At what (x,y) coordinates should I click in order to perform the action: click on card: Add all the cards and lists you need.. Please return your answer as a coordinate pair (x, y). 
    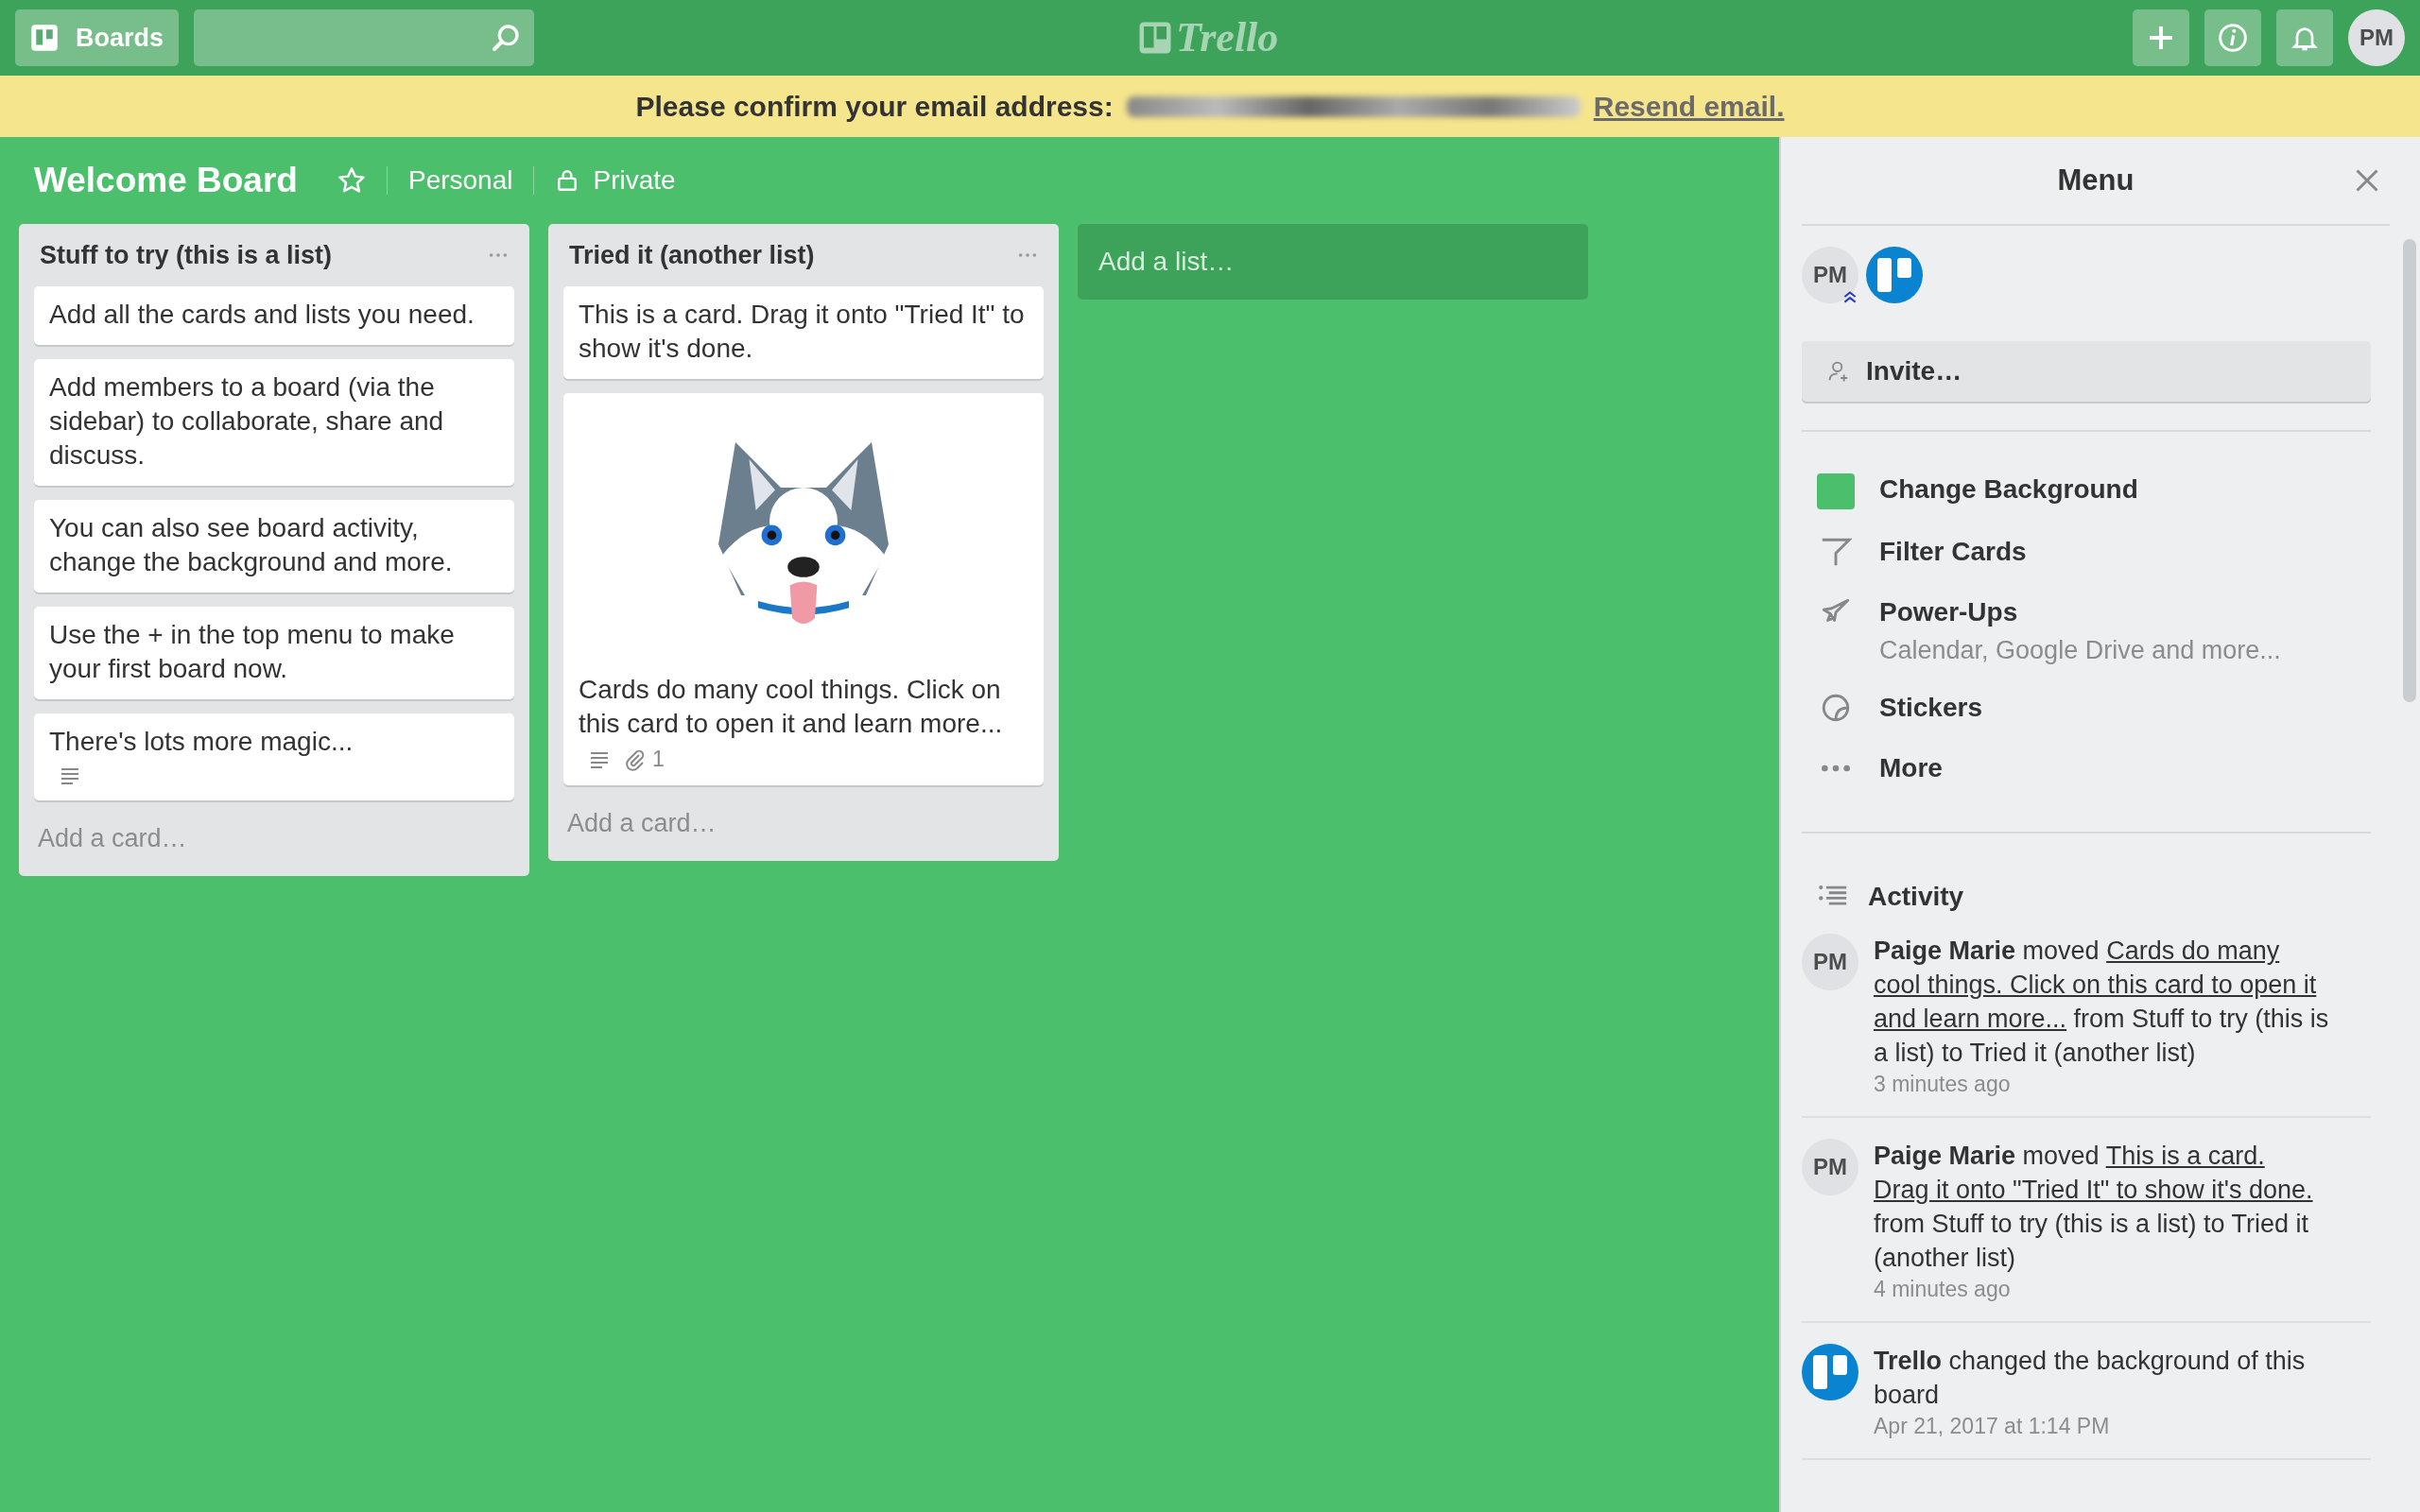
    Looking at the image, I should click on (274, 315).